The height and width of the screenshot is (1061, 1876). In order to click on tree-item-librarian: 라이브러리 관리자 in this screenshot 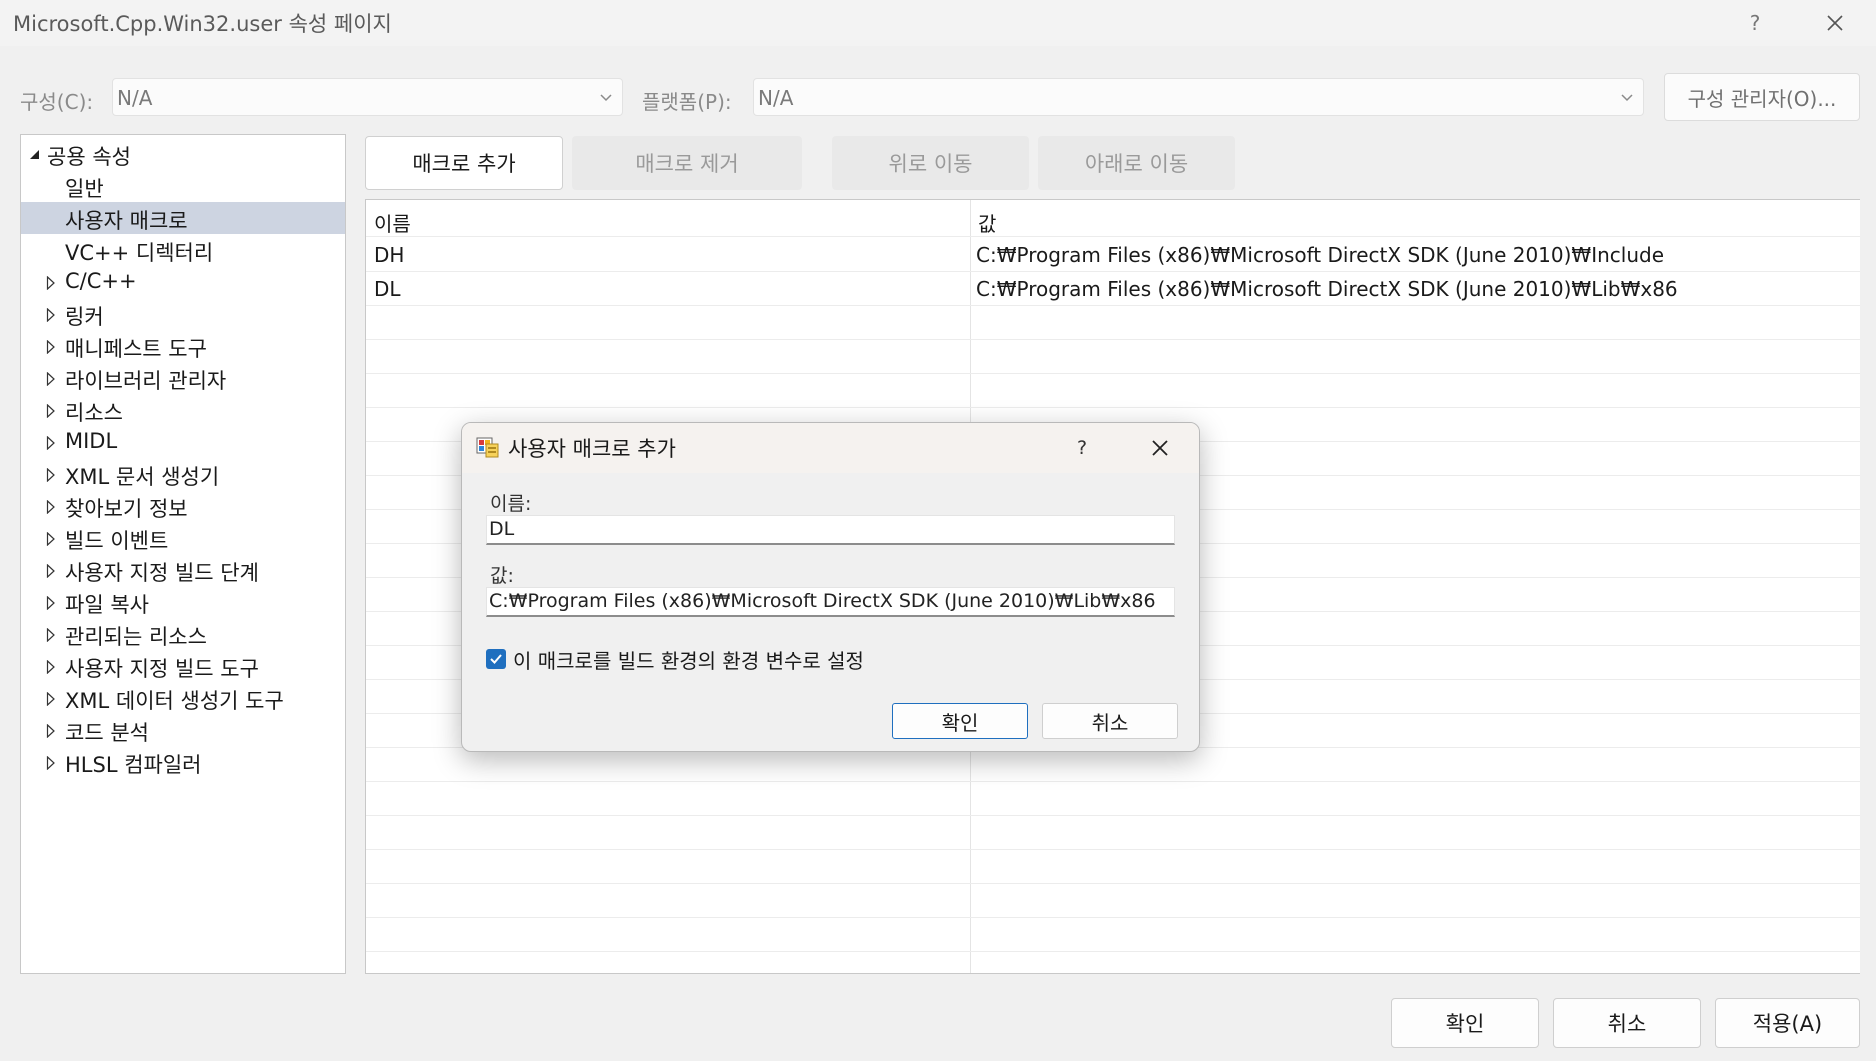, I will do `click(183, 378)`.